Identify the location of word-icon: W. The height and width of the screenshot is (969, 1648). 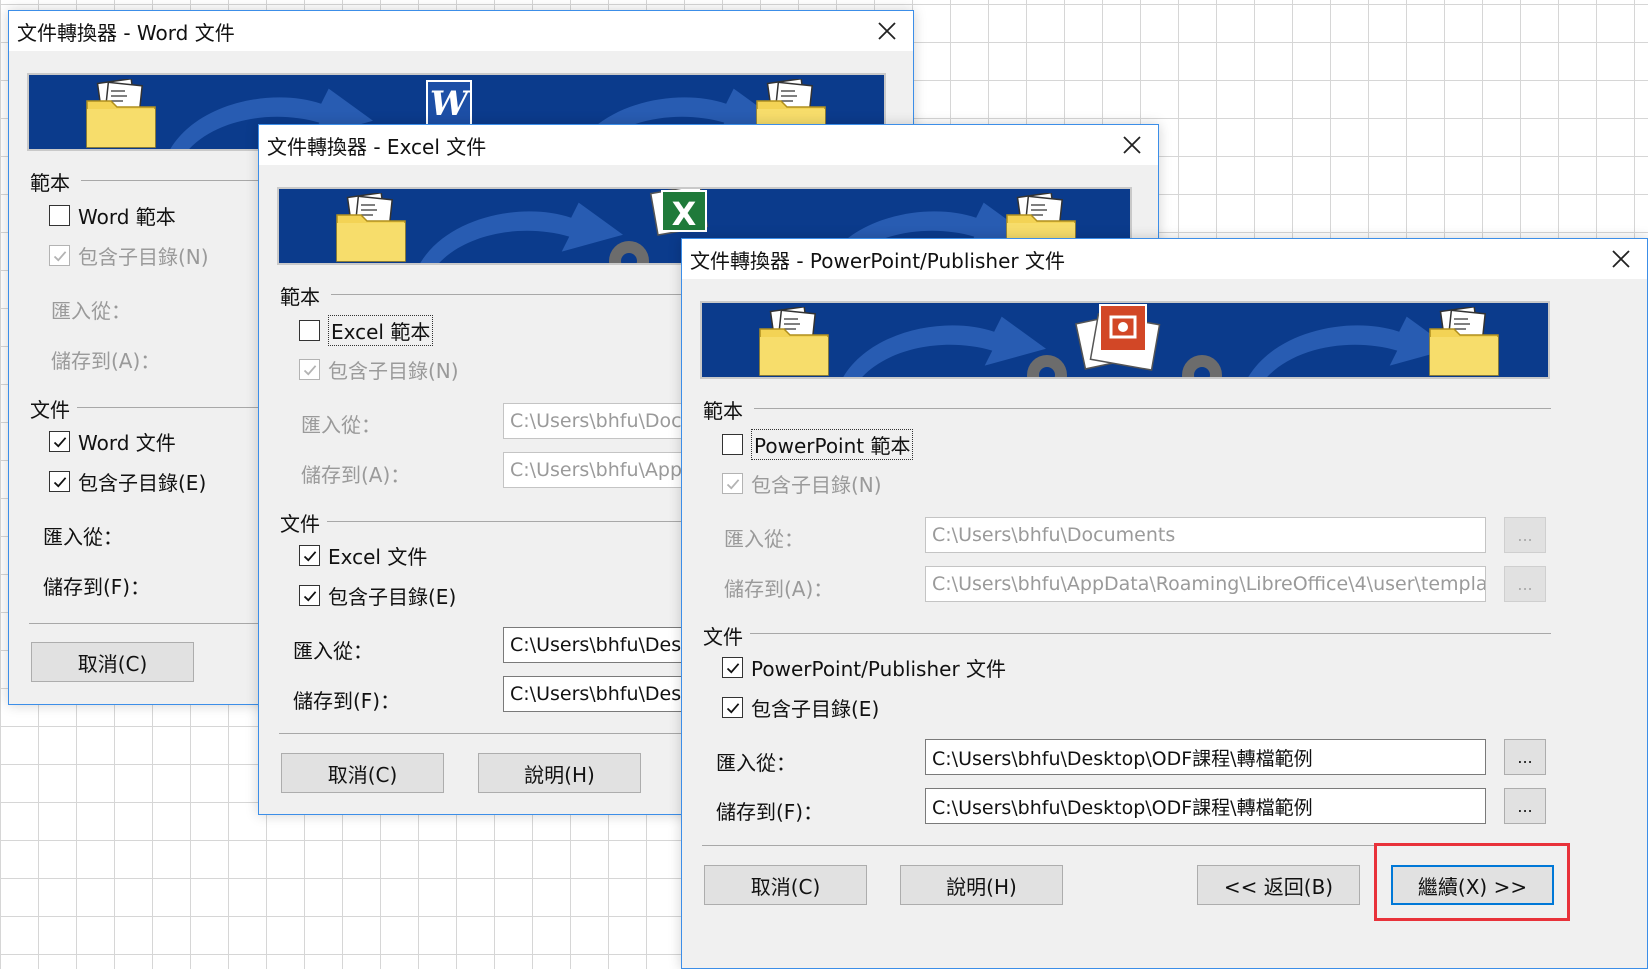
(449, 103).